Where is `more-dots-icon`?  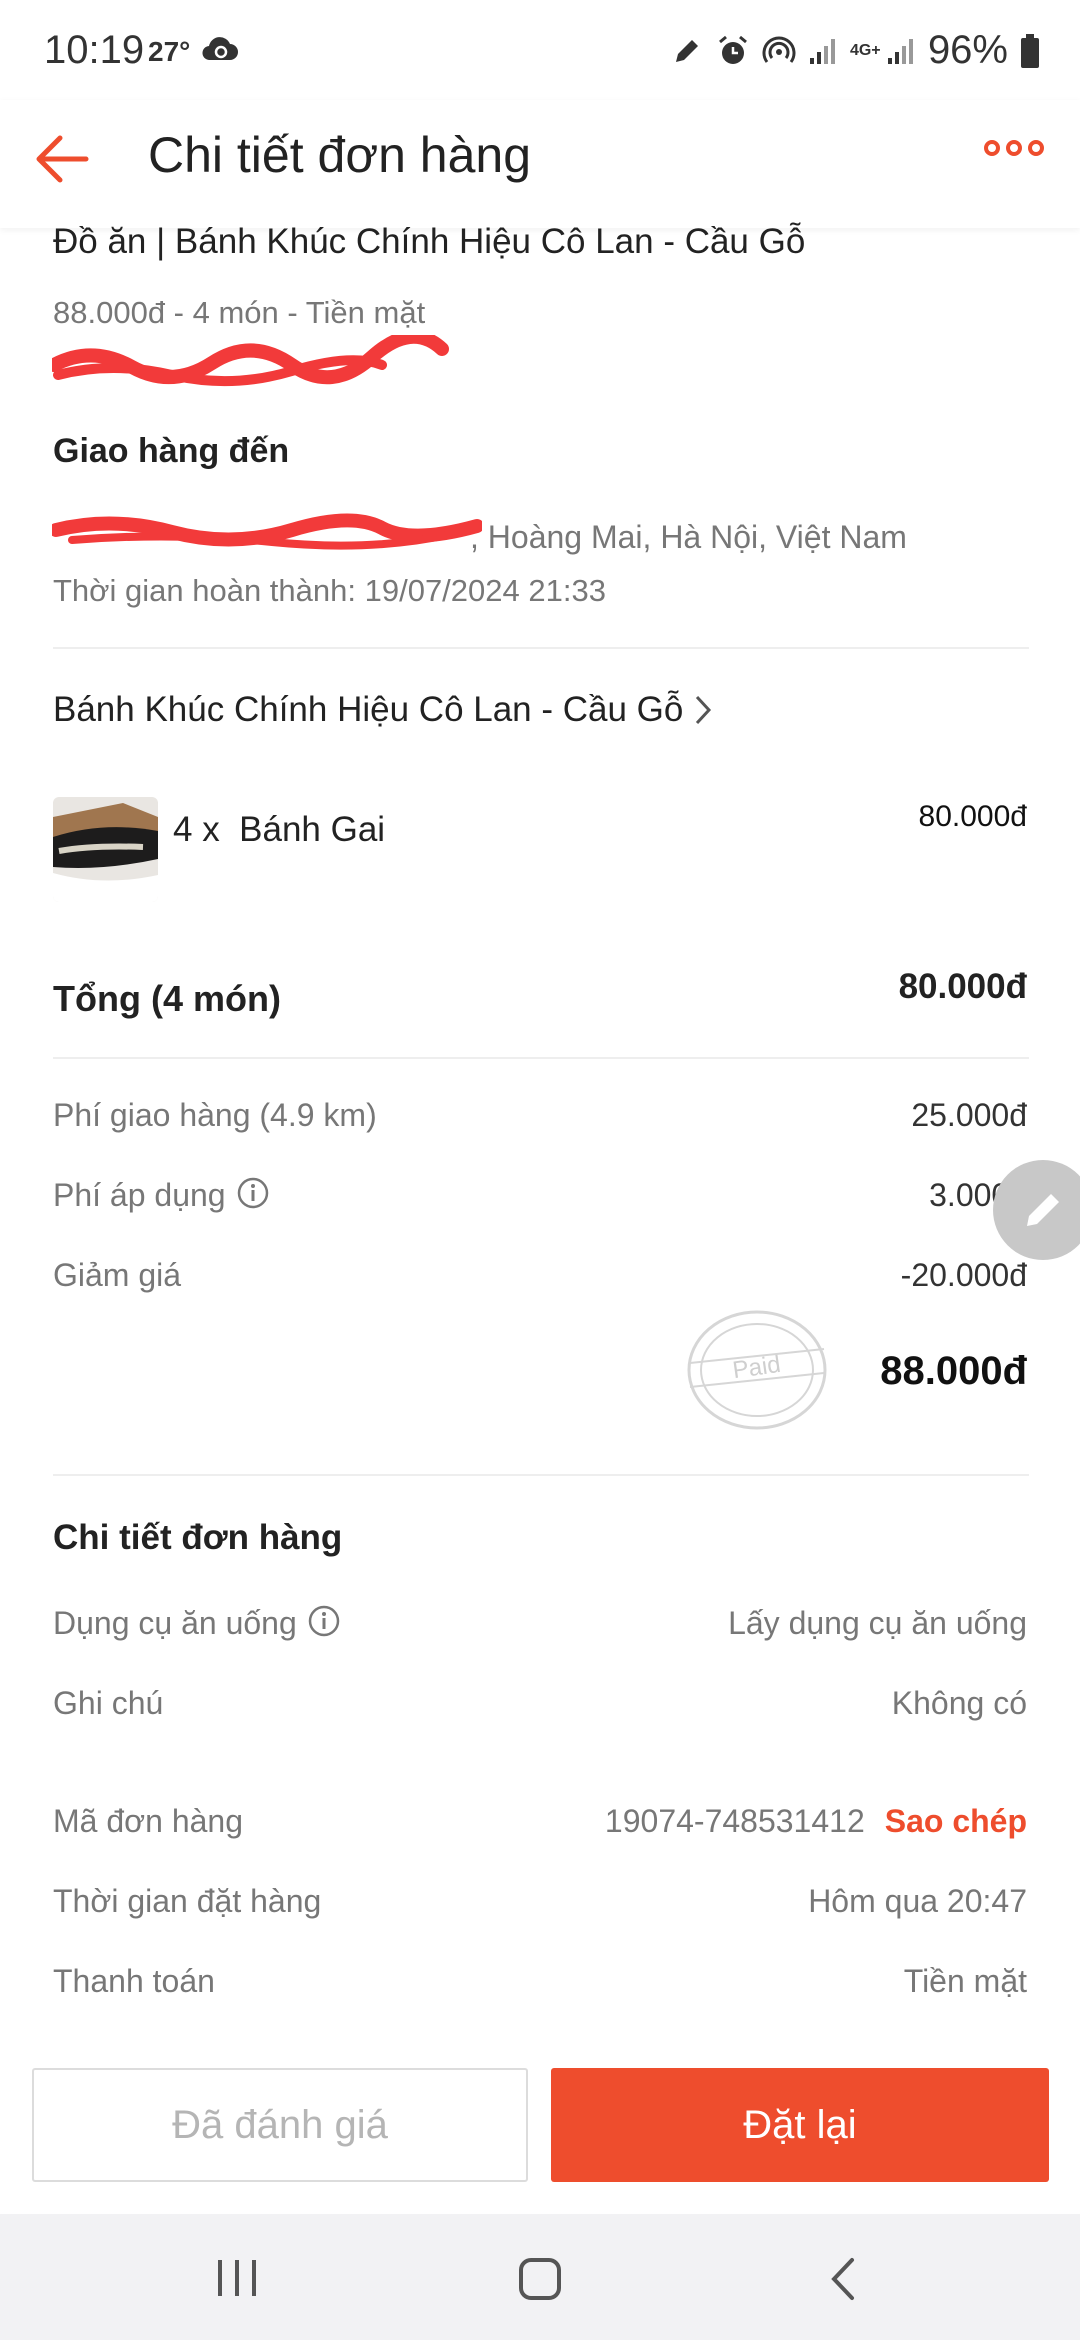
more-dots-icon is located at coordinates (992, 148).